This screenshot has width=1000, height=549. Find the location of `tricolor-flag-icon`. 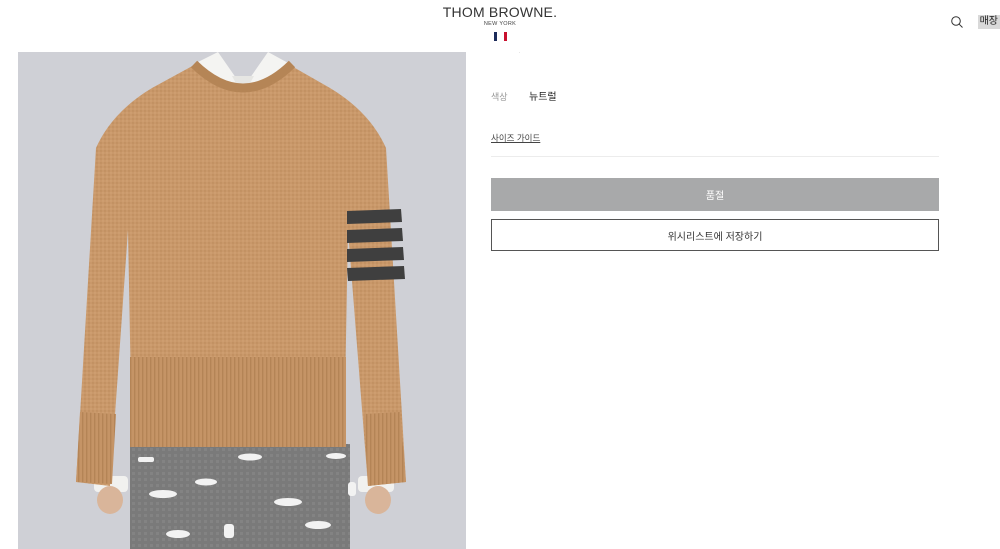

tricolor-flag-icon is located at coordinates (500, 36).